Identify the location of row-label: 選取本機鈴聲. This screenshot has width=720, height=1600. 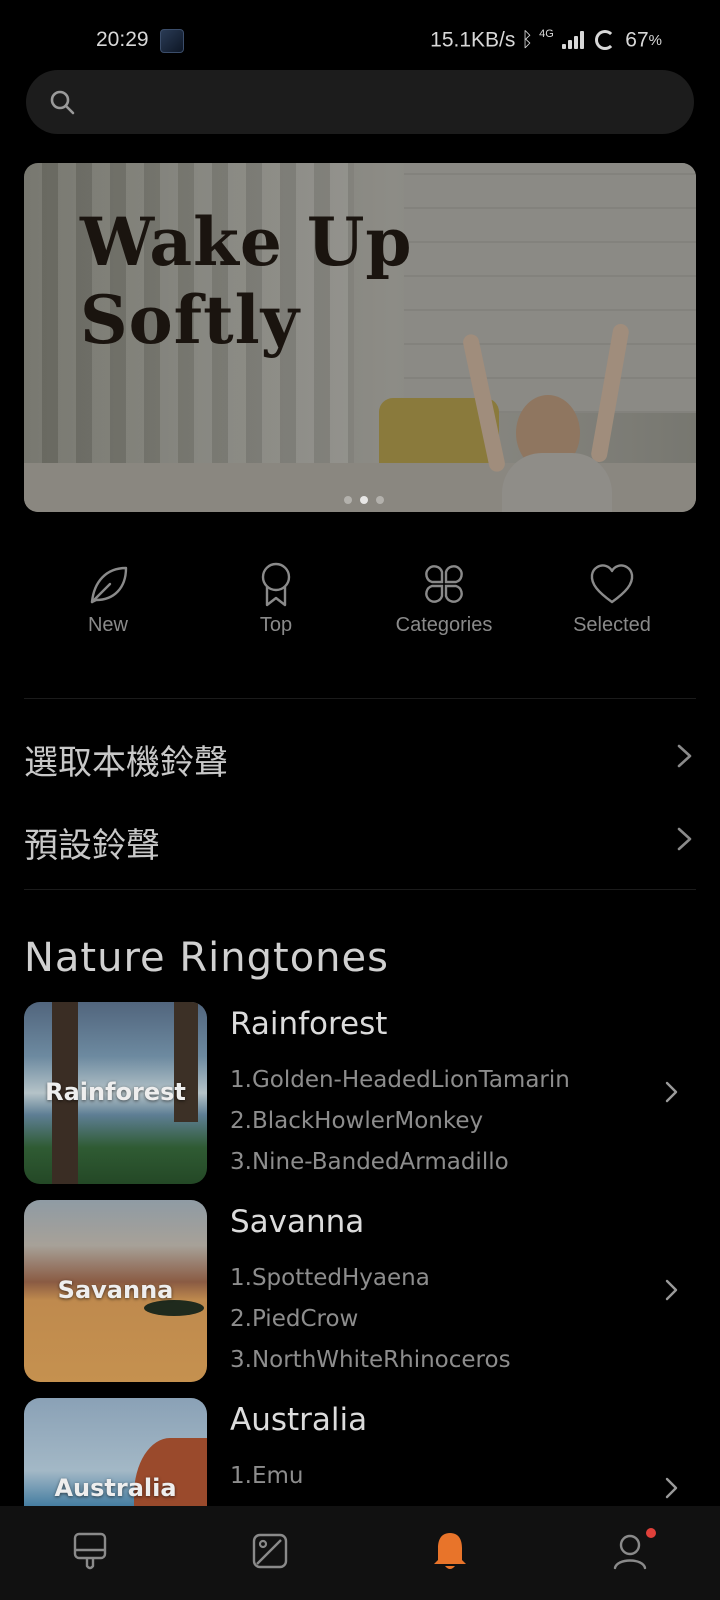
(126, 763).